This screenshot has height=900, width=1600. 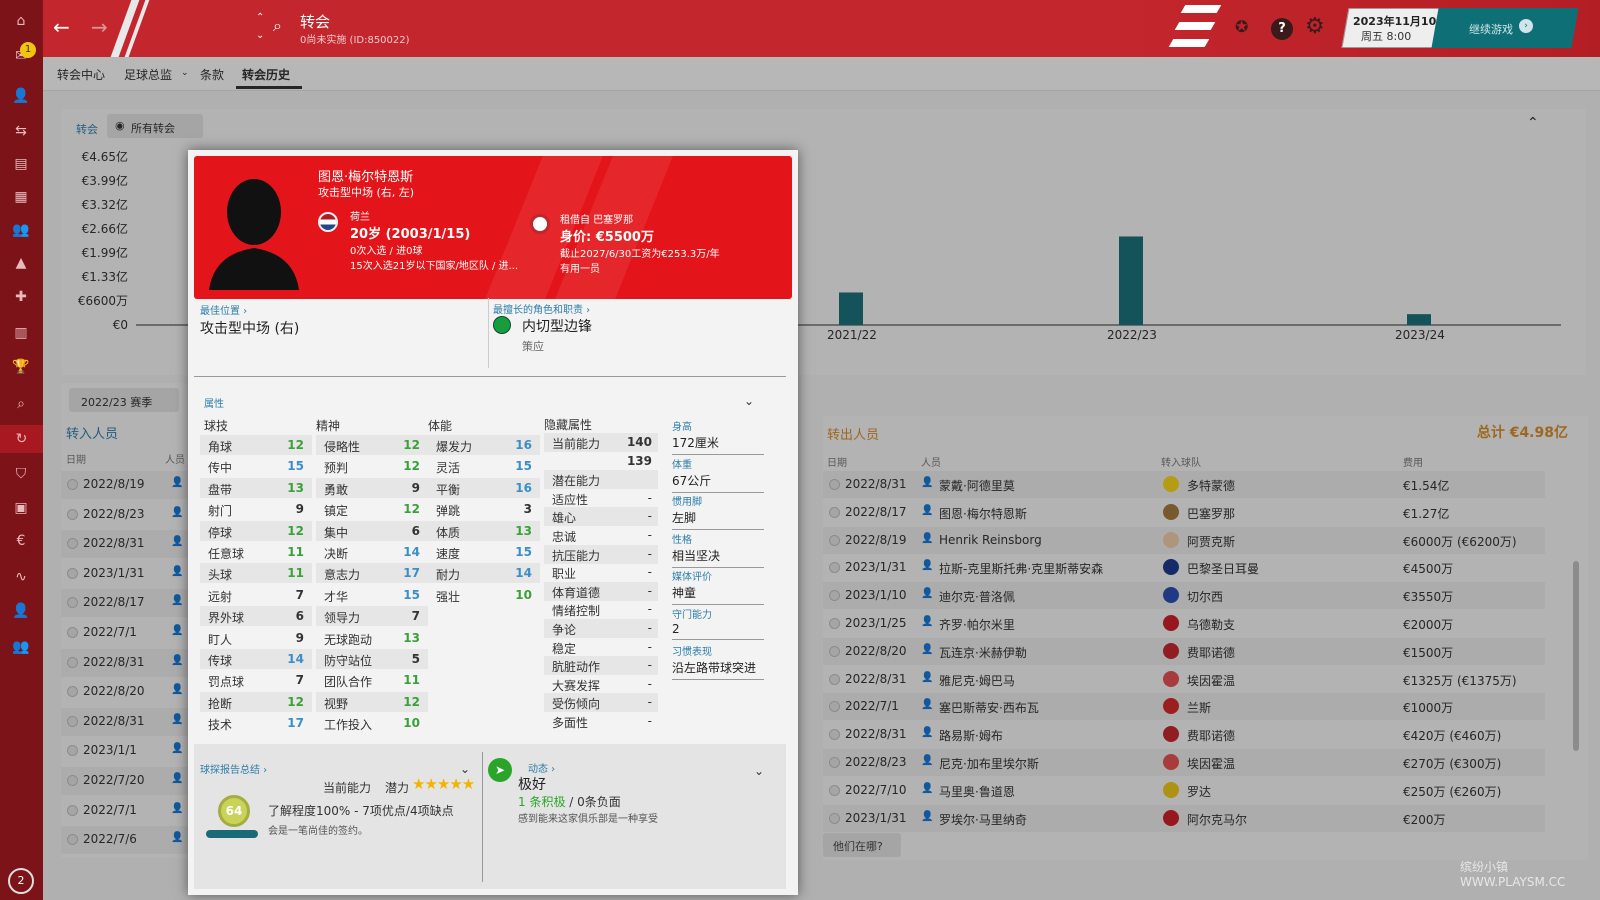 What do you see at coordinates (21, 230) in the screenshot?
I see `staff-icon: 👥` at bounding box center [21, 230].